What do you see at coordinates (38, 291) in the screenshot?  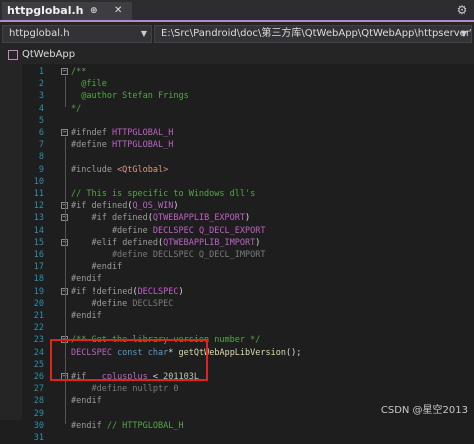 I see `line-number: 19` at bounding box center [38, 291].